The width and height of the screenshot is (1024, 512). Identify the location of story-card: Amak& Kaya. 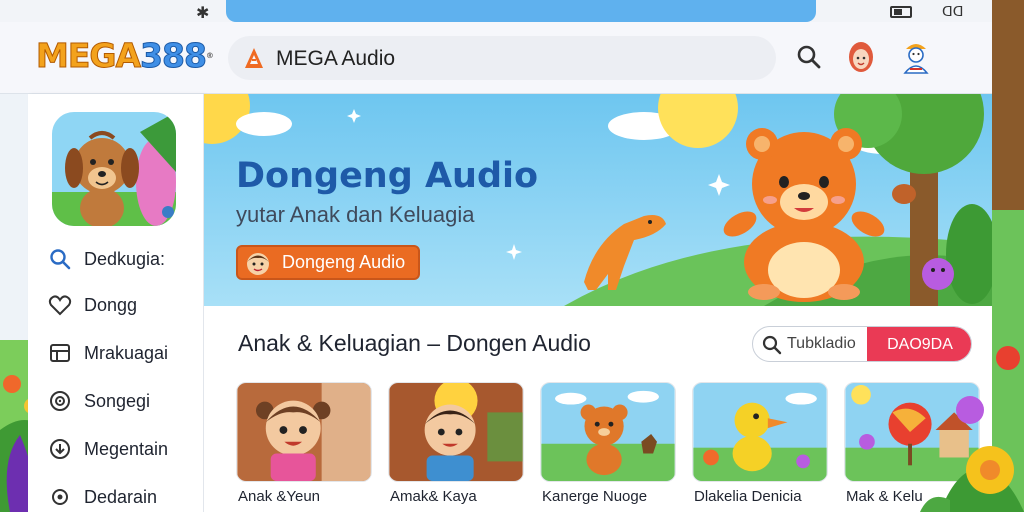
(456, 447).